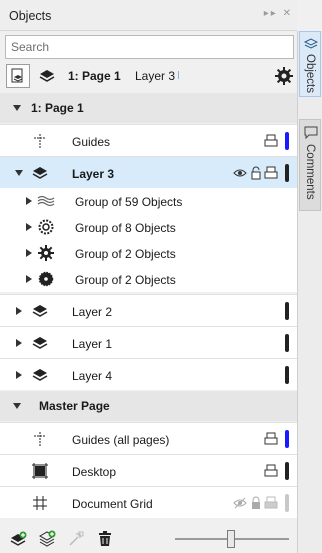 The height and width of the screenshot is (553, 322). Describe the element at coordinates (149, 47) in the screenshot. I see `search-input` at that location.